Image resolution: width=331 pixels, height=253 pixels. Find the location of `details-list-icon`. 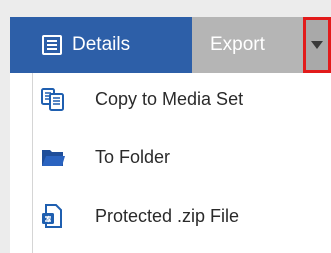

details-list-icon is located at coordinates (52, 45).